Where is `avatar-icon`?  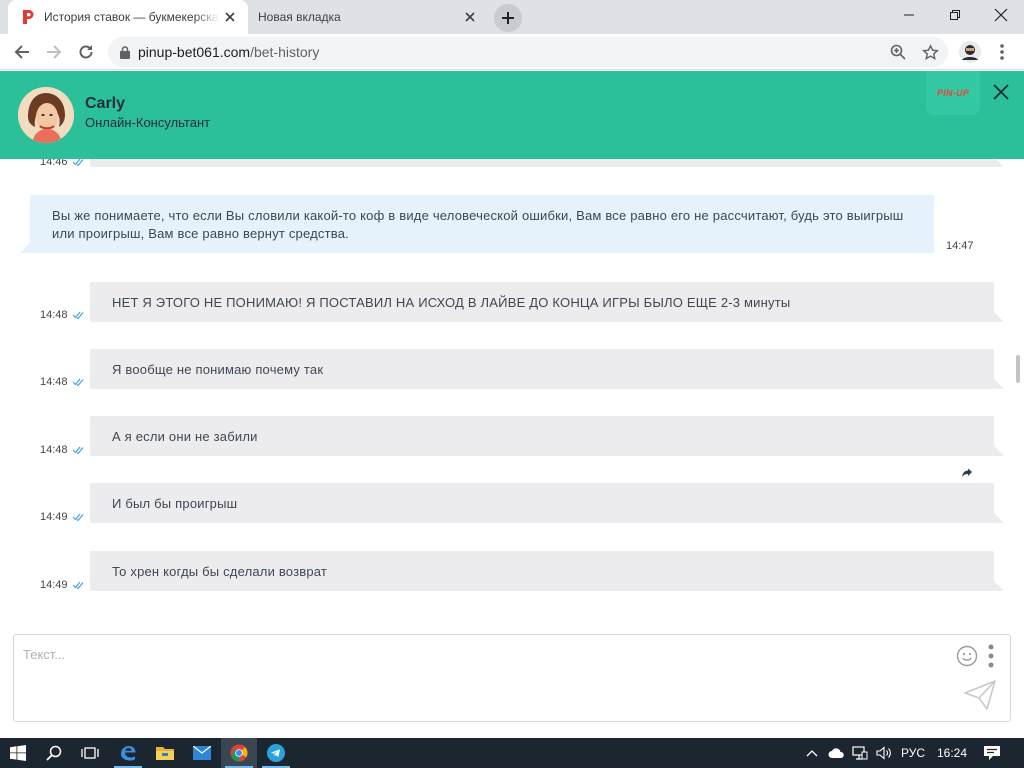
avatar-icon is located at coordinates (970, 52).